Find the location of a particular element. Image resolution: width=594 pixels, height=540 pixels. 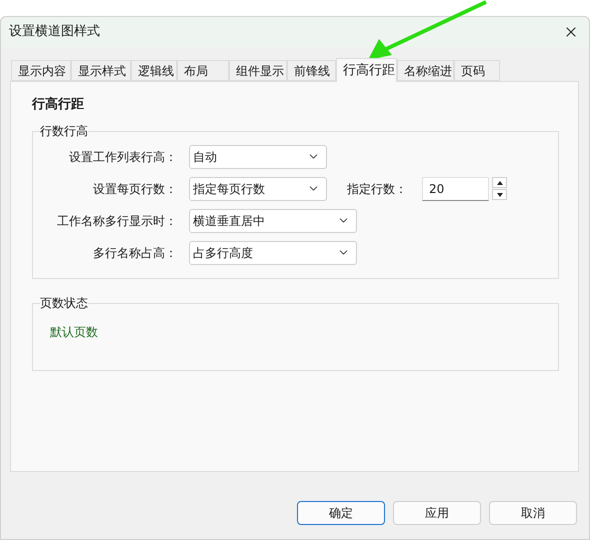

tab: 组件显示 is located at coordinates (258, 70).